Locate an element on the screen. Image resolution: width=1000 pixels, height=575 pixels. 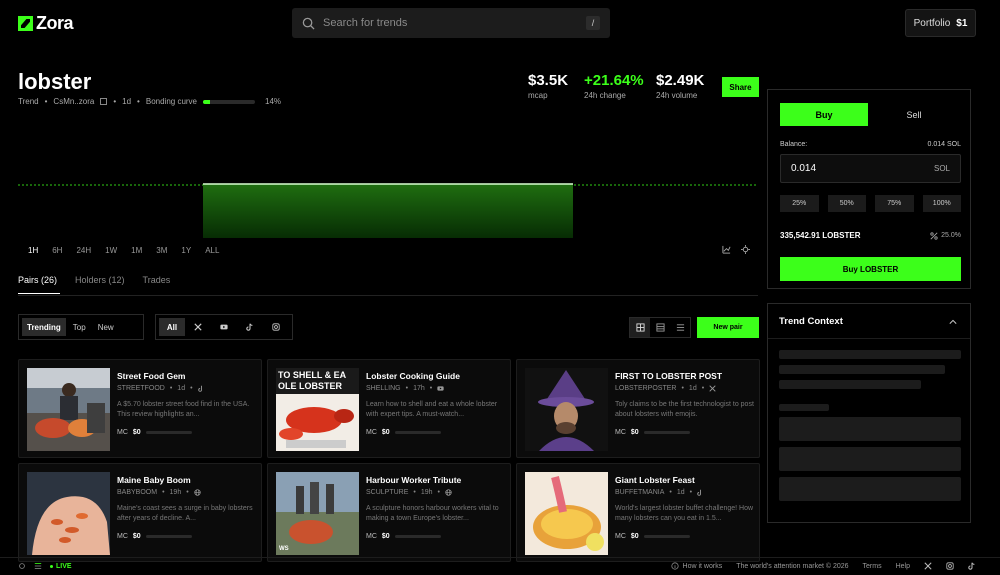
preset-75-button: 75% is located at coordinates (894, 203).